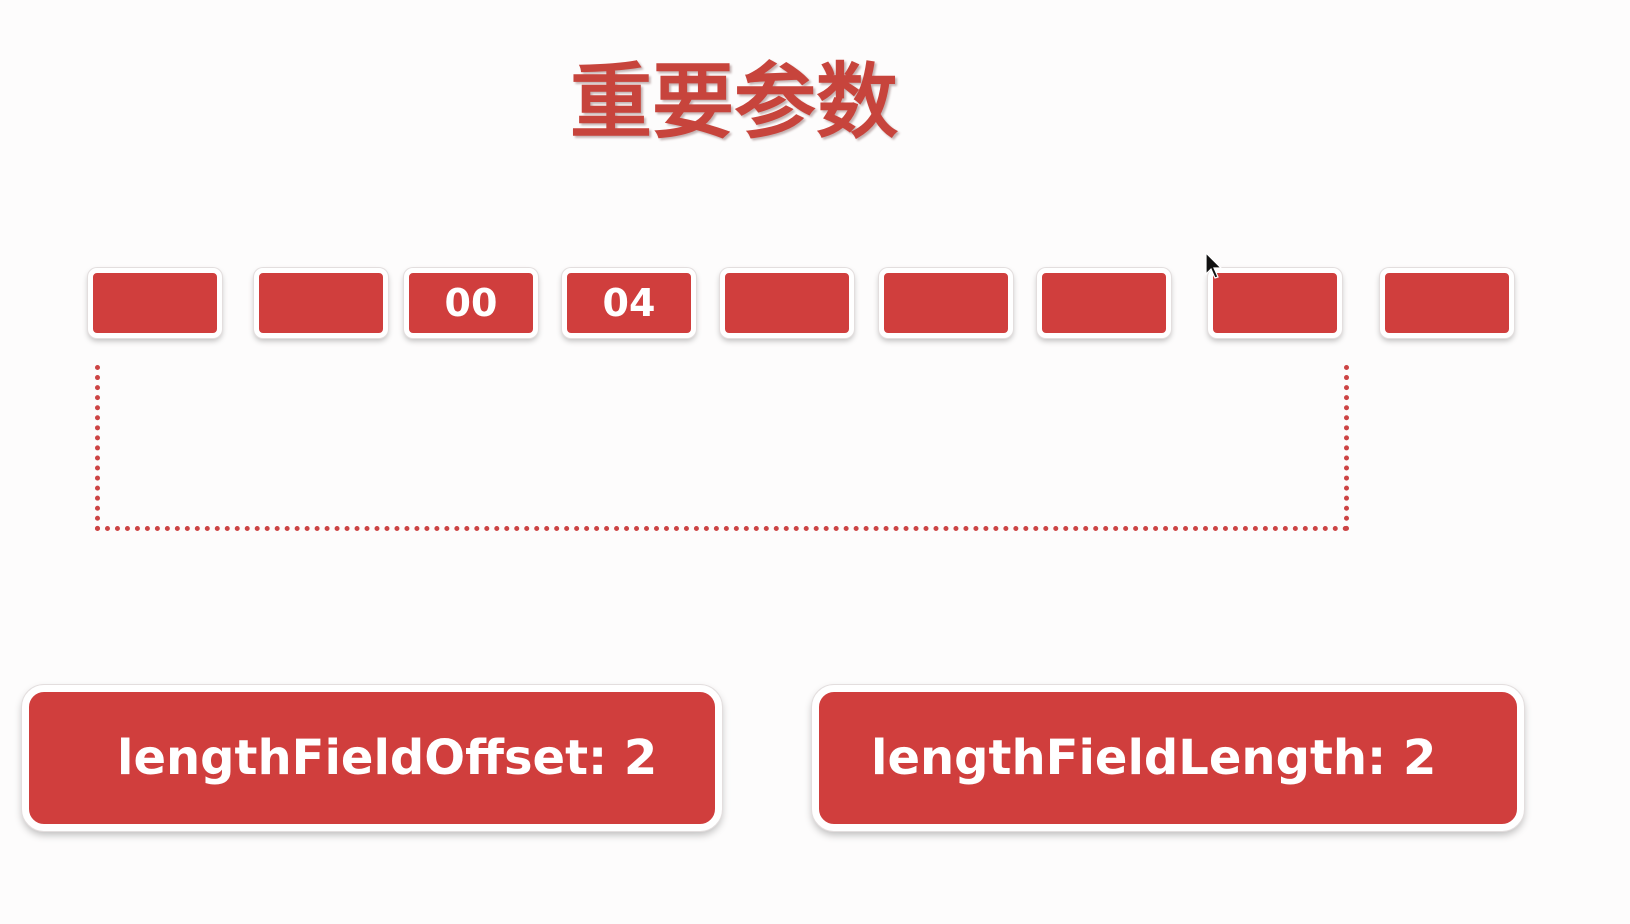  I want to click on byte-cell-3: 00, so click(471, 303).